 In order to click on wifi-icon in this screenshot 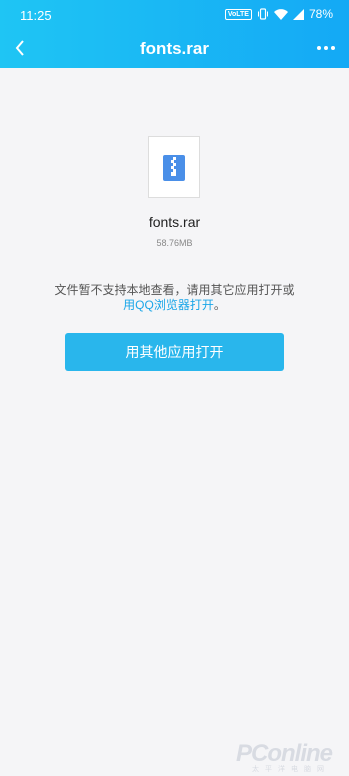, I will do `click(280, 14)`.